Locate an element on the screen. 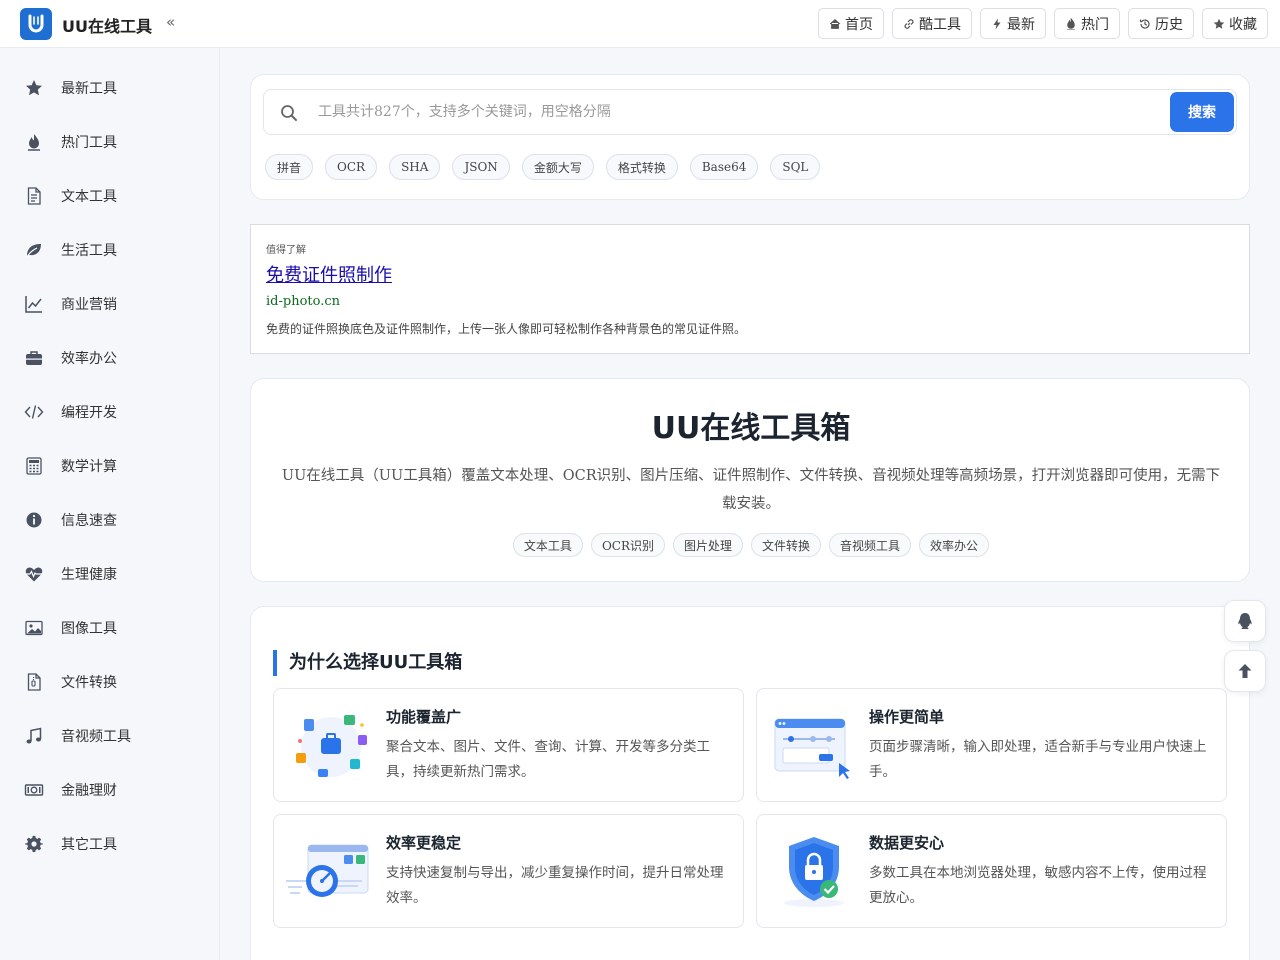 The image size is (1280, 960). feature-title: 效率更稳定 is located at coordinates (424, 843).